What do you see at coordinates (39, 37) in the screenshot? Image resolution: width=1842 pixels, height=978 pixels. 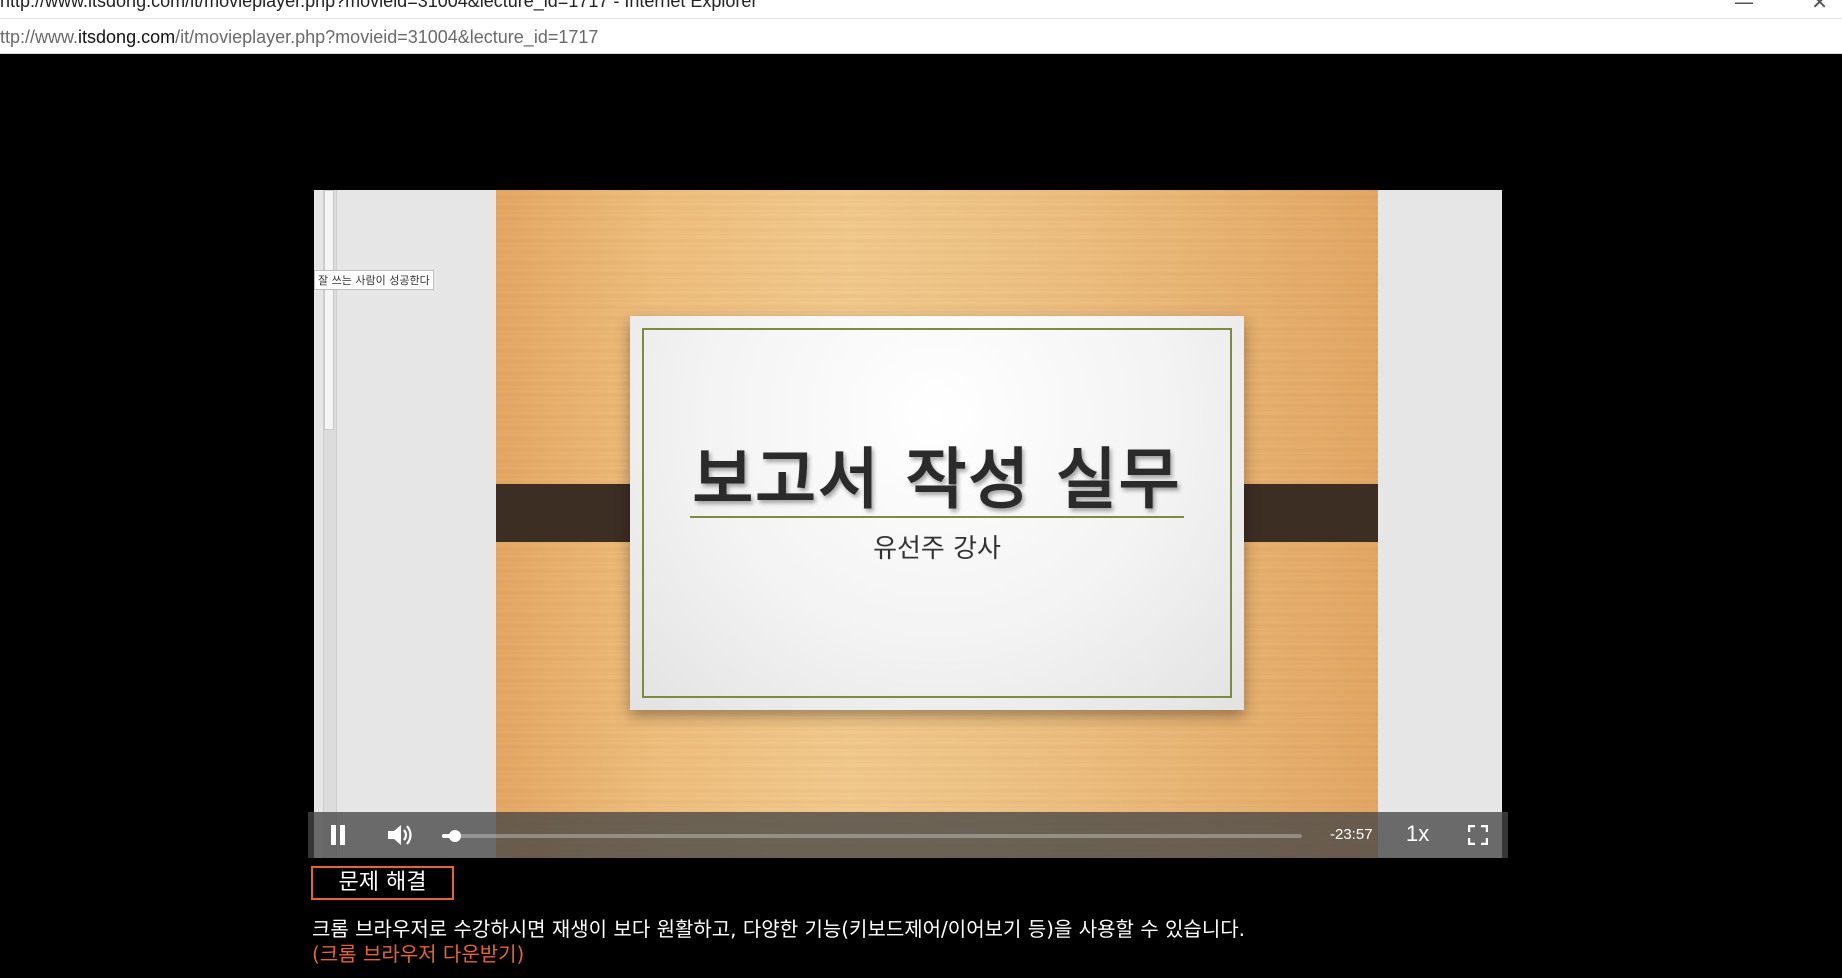 I see `url-prefix: ttp://www.` at bounding box center [39, 37].